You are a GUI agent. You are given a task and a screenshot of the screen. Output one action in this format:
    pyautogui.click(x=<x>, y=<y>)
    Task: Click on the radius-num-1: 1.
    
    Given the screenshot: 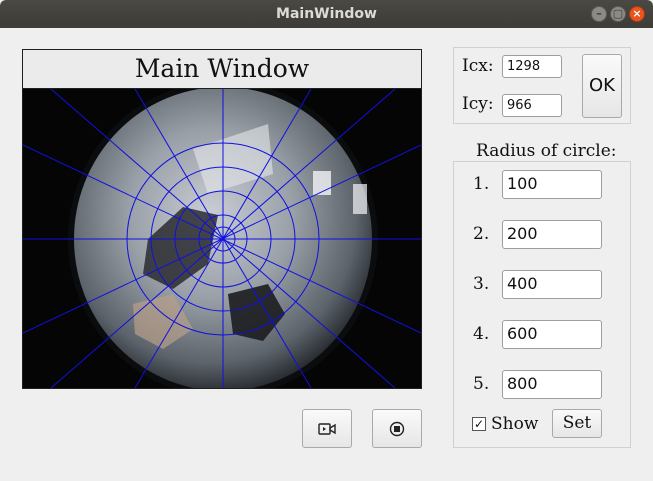 What is the action you would take?
    pyautogui.click(x=481, y=184)
    